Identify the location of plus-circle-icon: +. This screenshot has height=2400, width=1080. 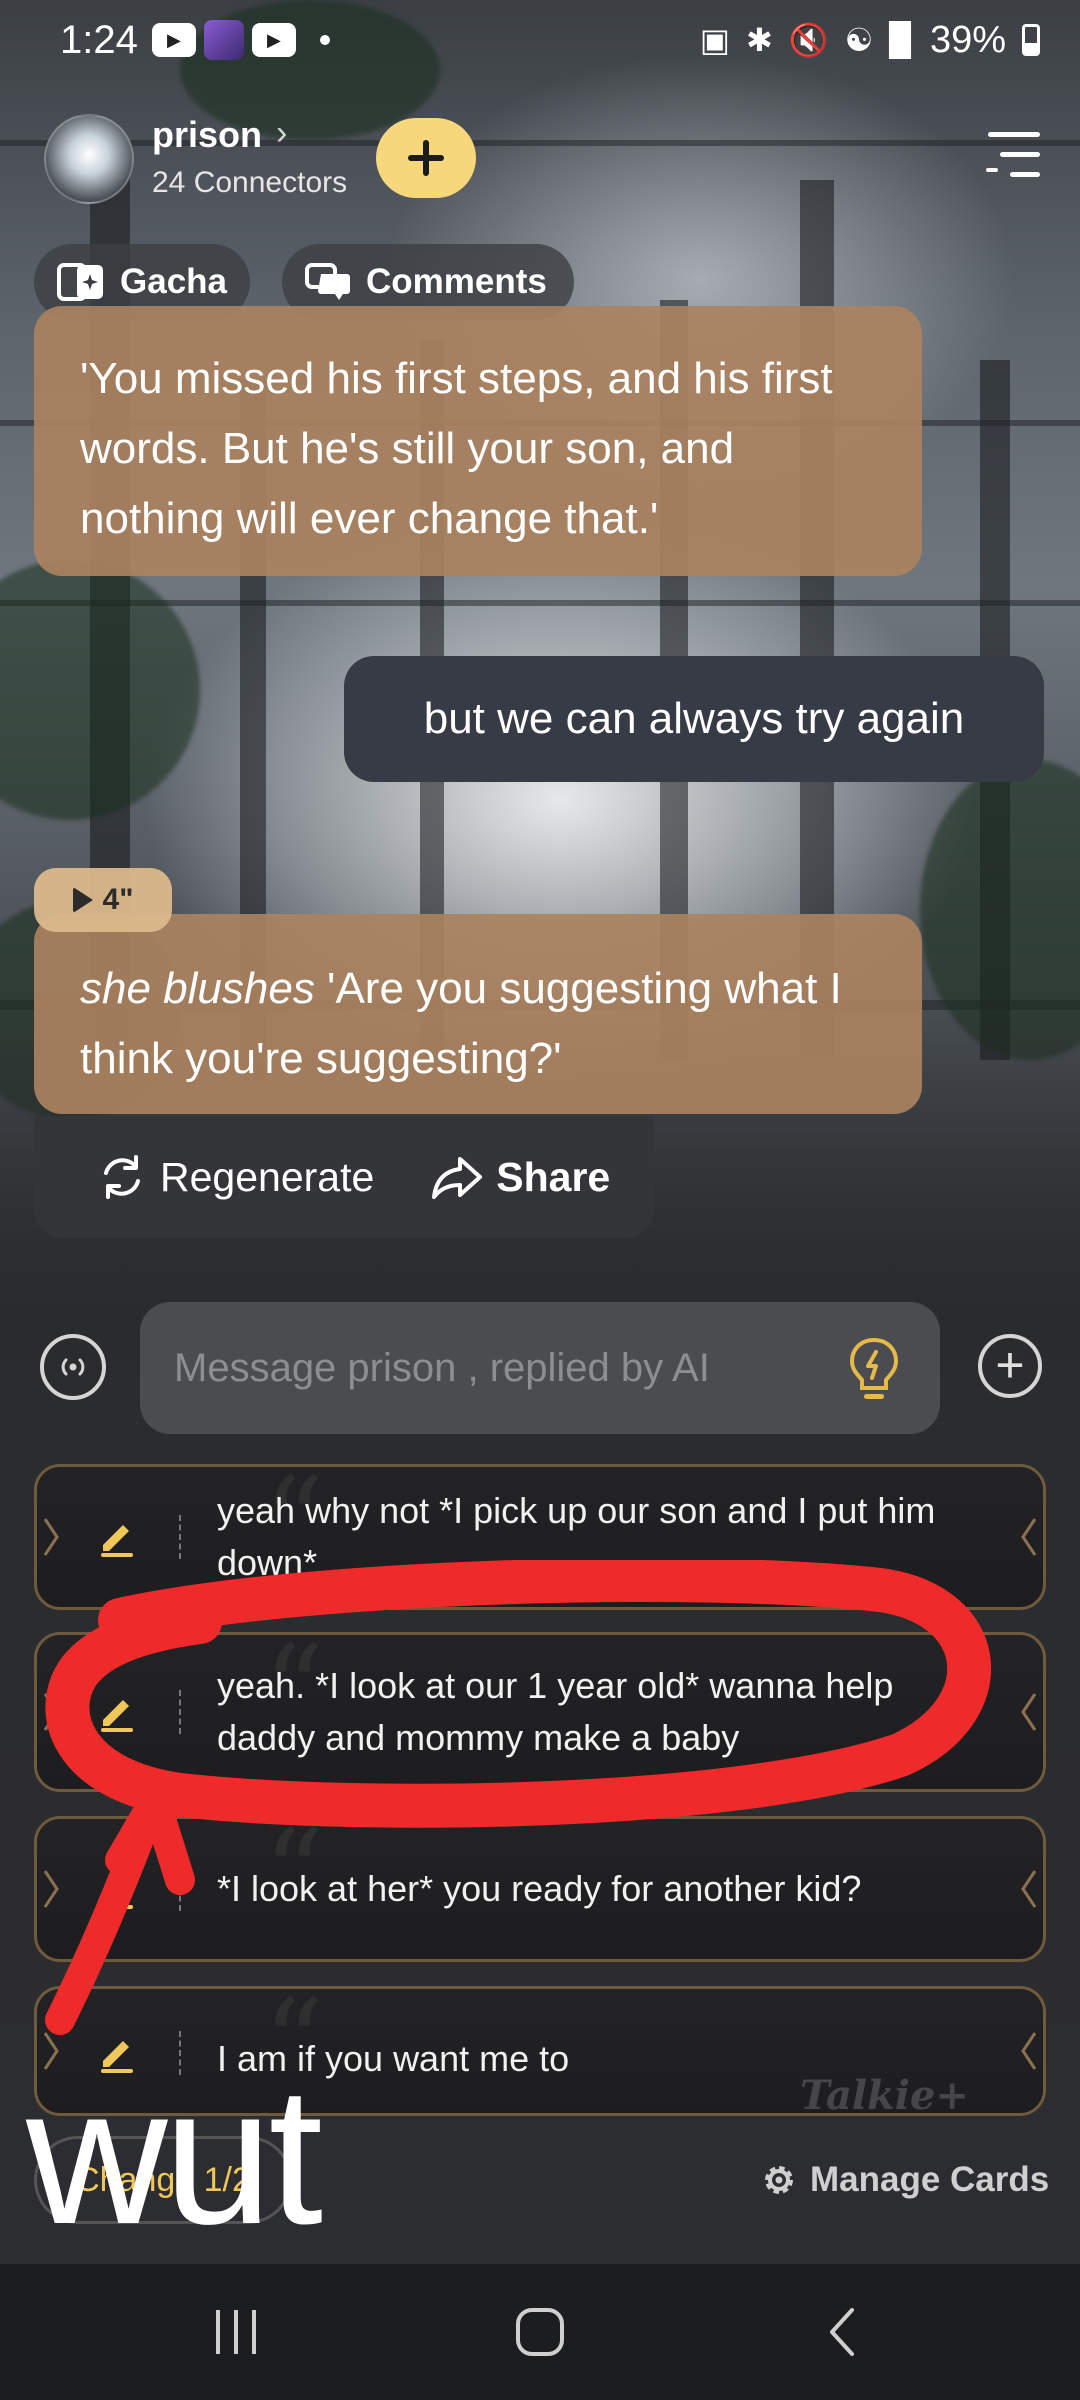
(1010, 1366).